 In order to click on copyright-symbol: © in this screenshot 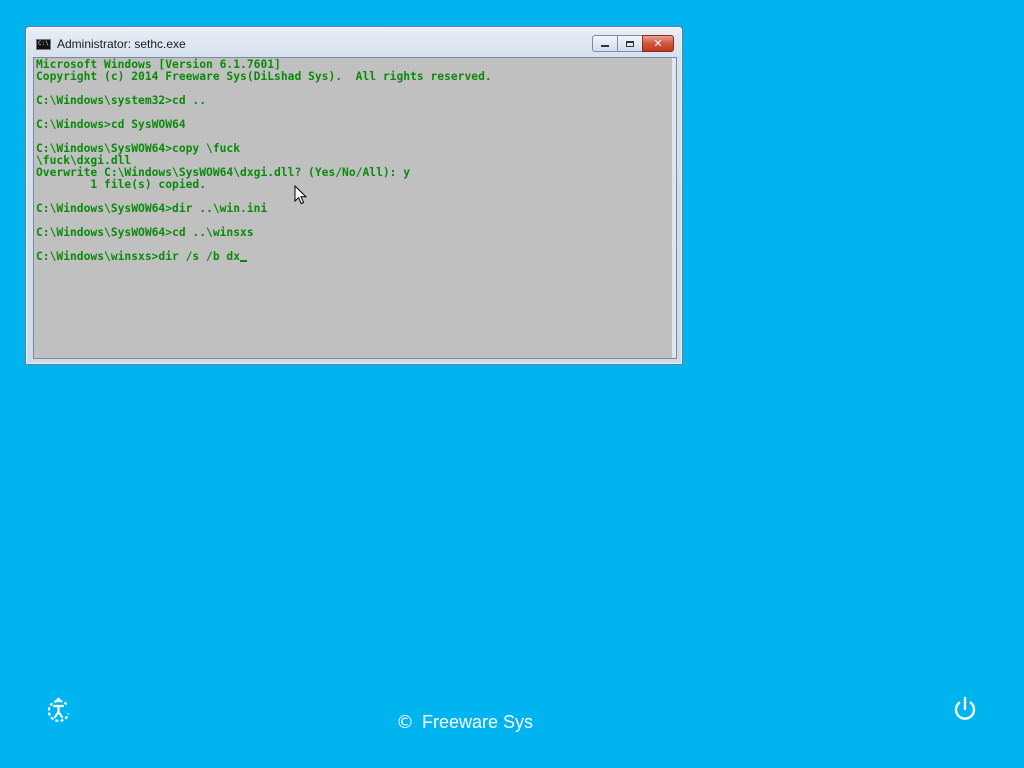, I will do `click(405, 722)`.